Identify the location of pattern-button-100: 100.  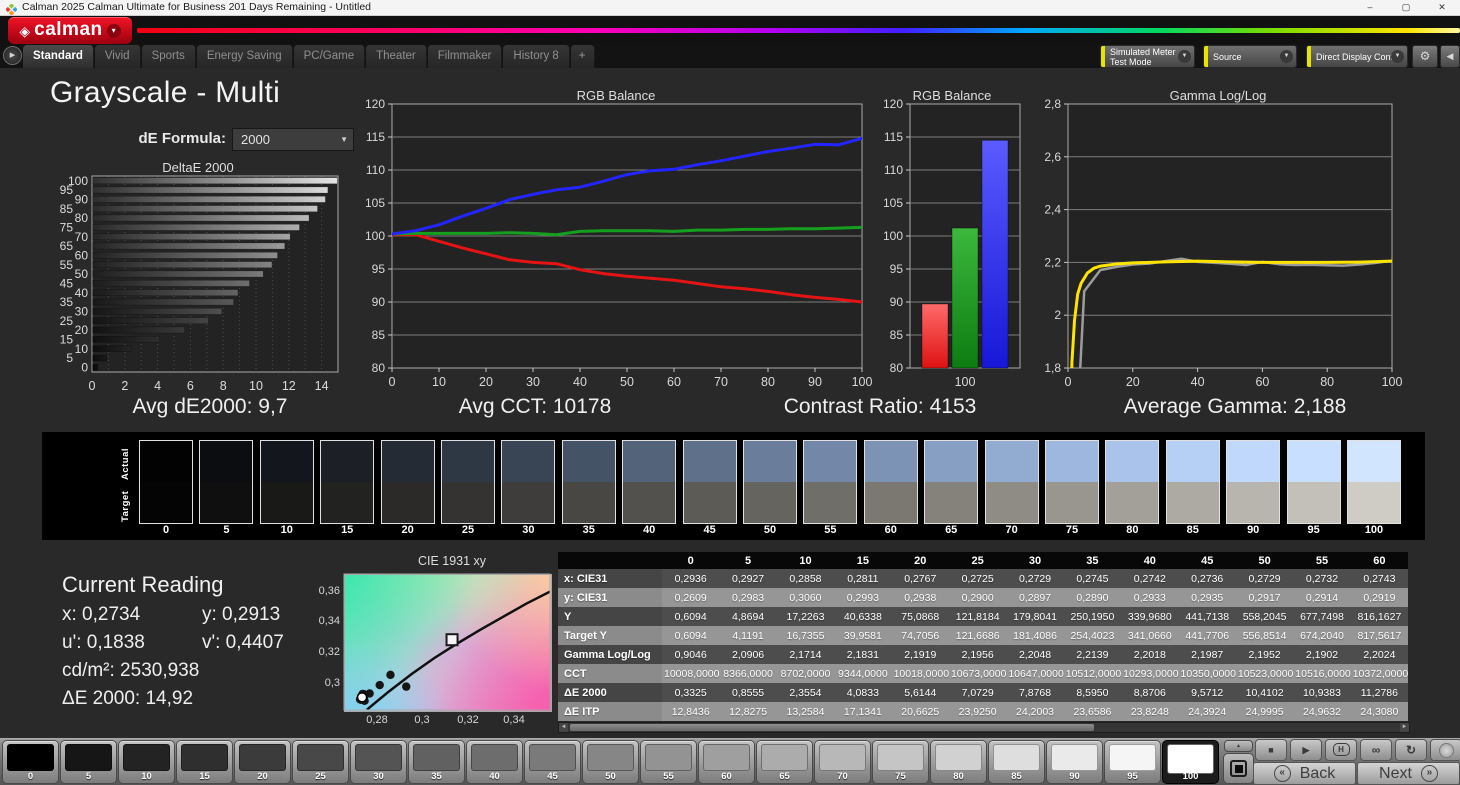
(1190, 762).